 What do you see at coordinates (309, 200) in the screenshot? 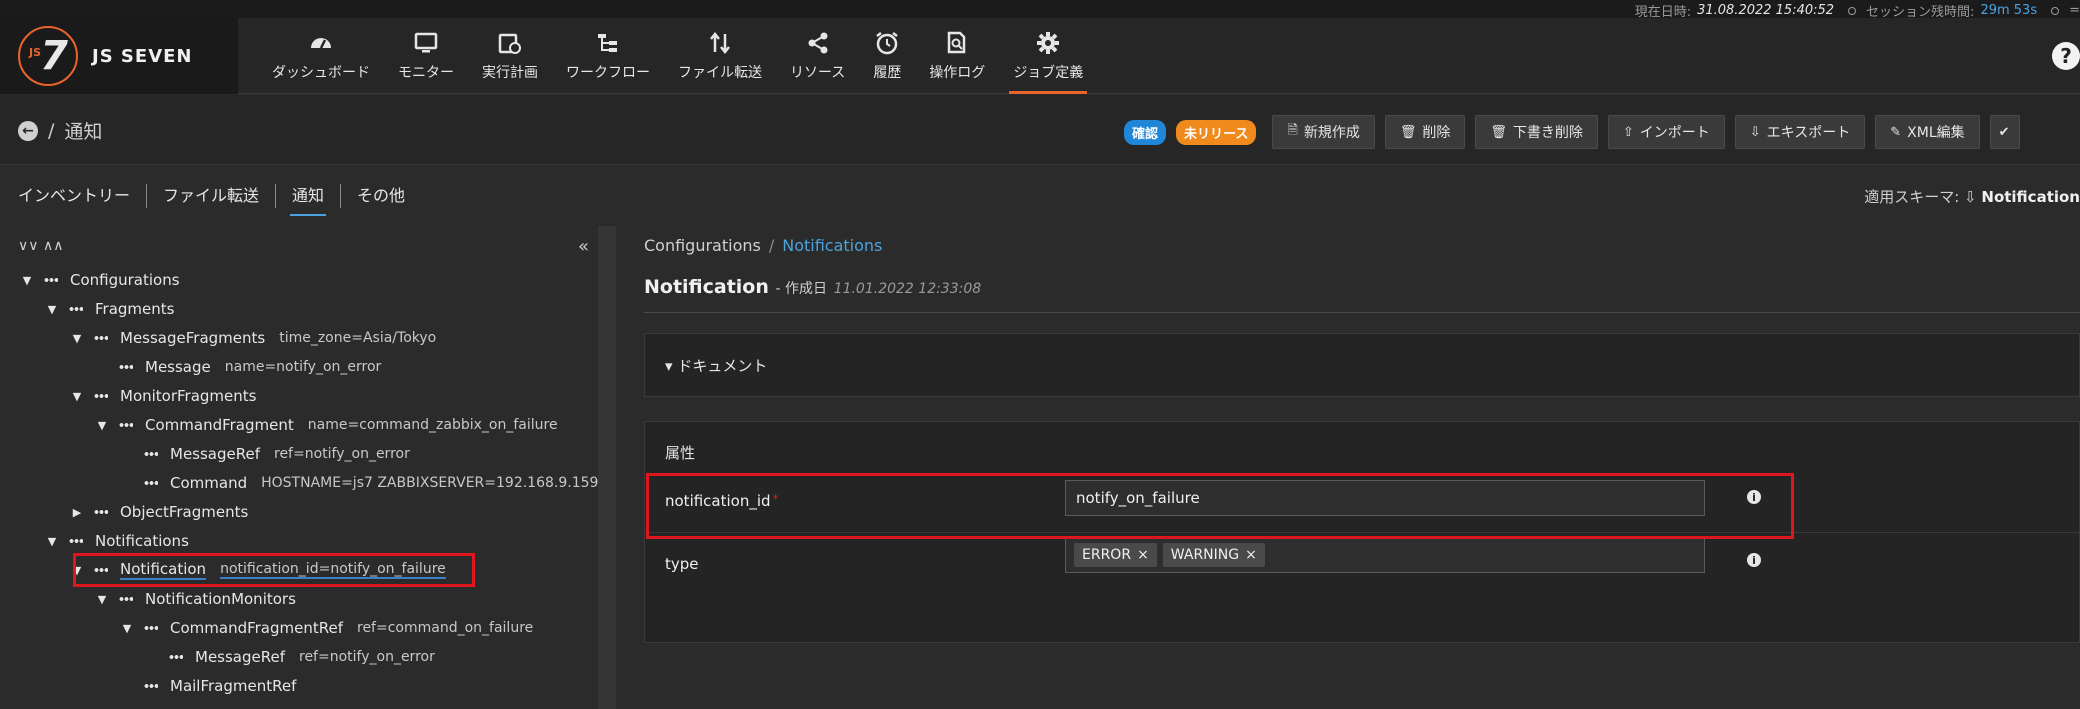
I see `tab-notification: 通知` at bounding box center [309, 200].